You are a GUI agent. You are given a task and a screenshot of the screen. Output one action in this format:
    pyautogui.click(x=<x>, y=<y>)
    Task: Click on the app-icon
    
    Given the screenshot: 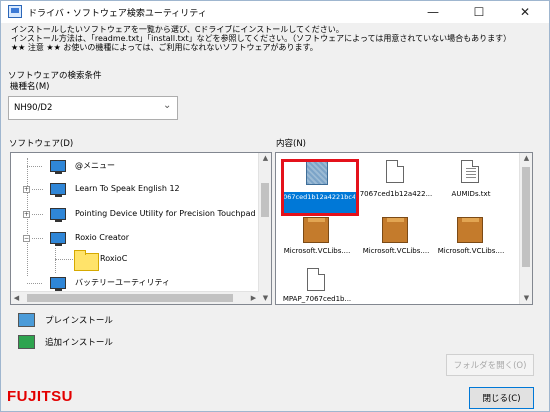 What is the action you would take?
    pyautogui.click(x=15, y=11)
    